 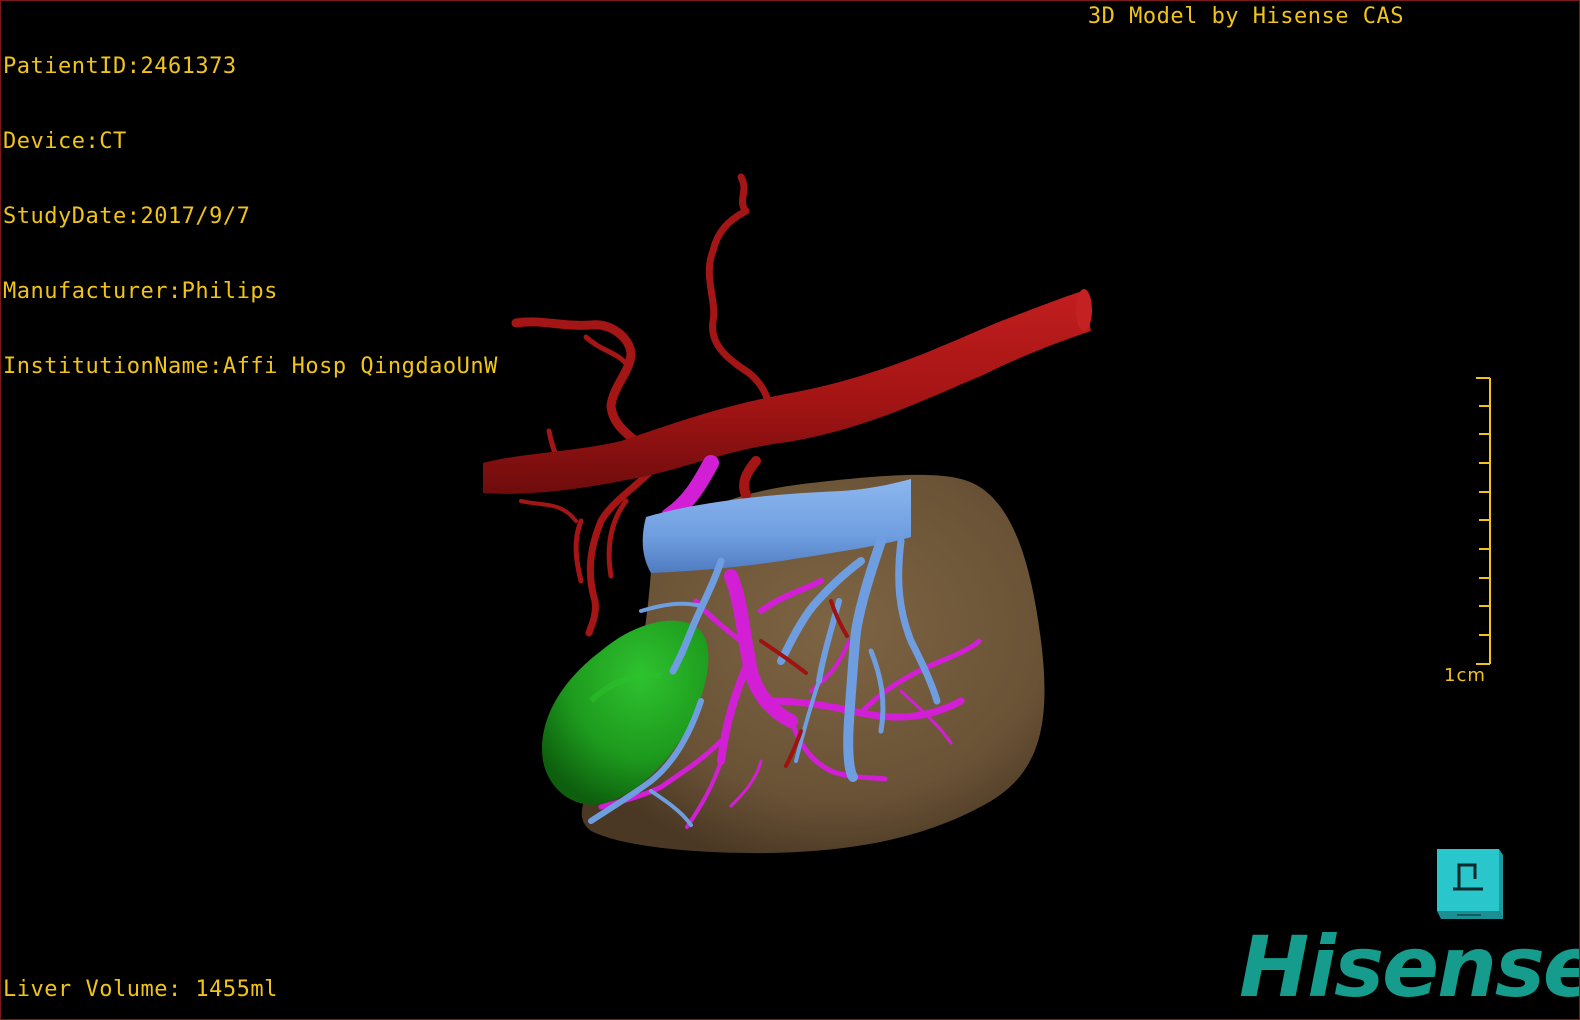 What do you see at coordinates (140, 291) in the screenshot?
I see `manufacturer-text: Manufacturer:Philips` at bounding box center [140, 291].